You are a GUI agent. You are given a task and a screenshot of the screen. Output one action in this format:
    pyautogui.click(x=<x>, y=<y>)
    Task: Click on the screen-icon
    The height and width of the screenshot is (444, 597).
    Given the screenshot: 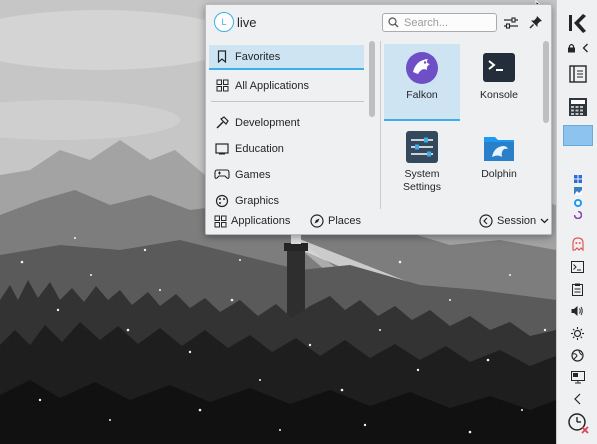 What is the action you would take?
    pyautogui.click(x=222, y=148)
    